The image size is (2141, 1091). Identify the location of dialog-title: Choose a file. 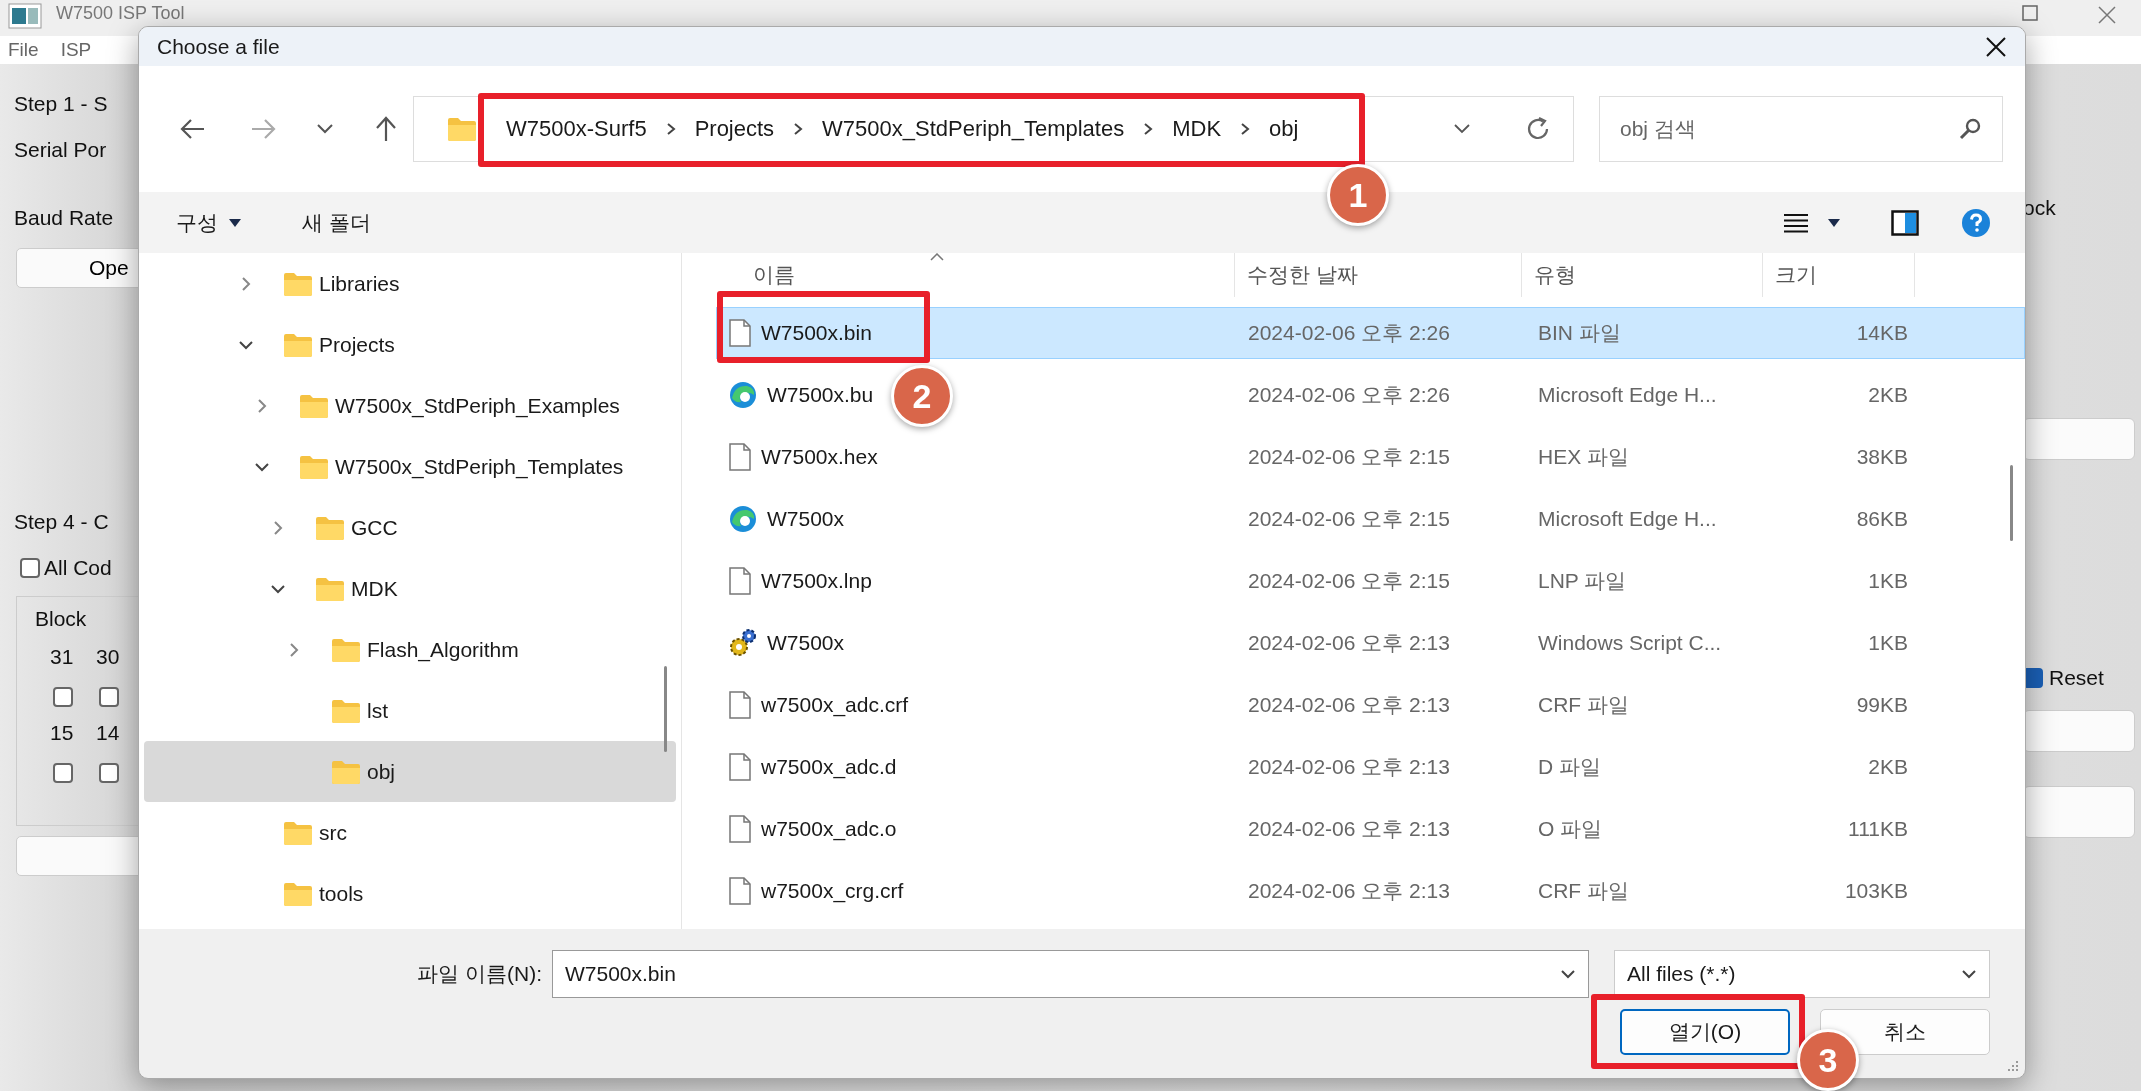
(219, 46).